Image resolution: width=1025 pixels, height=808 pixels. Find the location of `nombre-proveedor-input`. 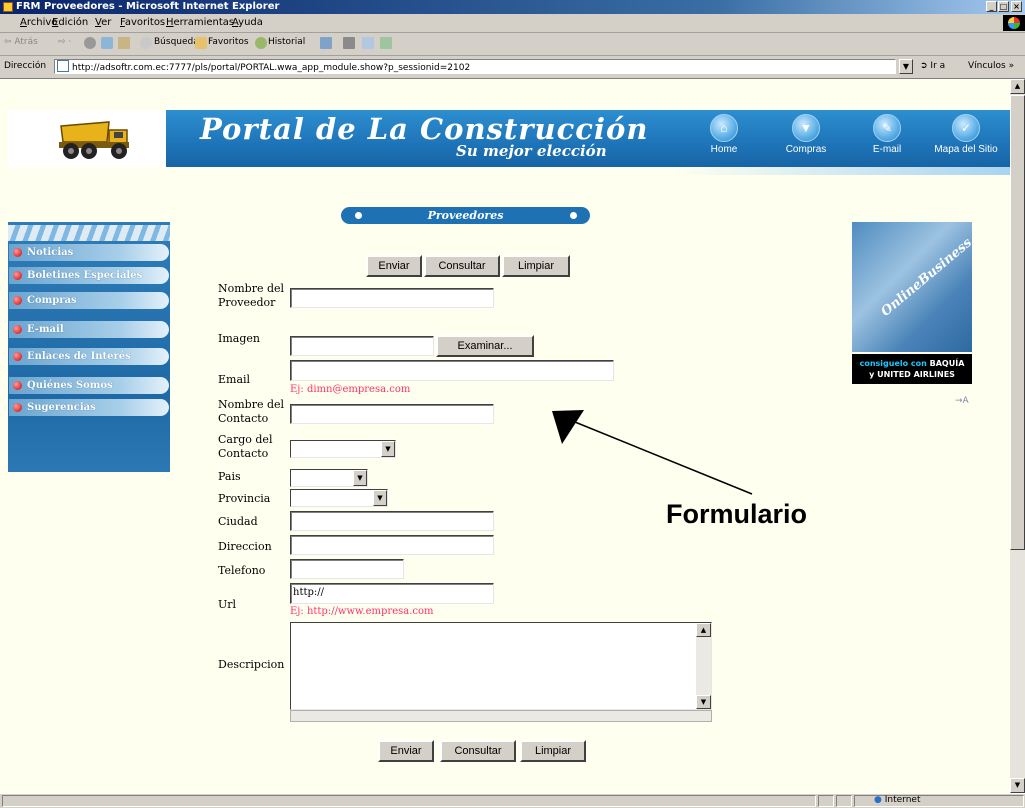

nombre-proveedor-input is located at coordinates (392, 298).